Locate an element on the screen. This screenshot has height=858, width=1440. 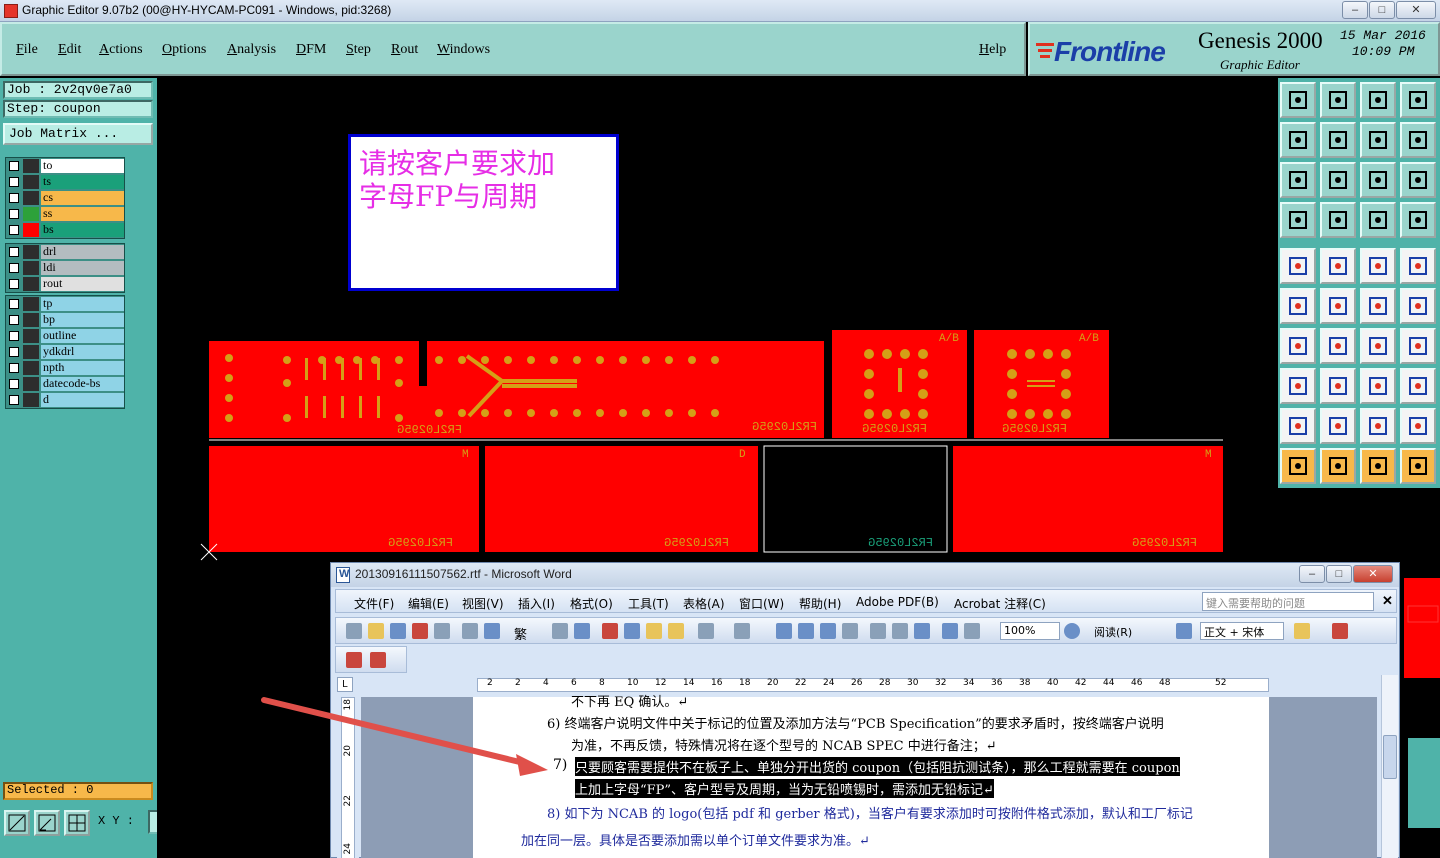
edit-shape-icon is located at coordinates (1338, 266).